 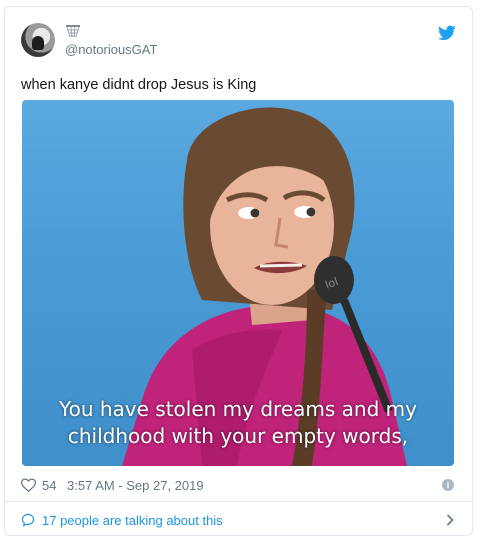 What do you see at coordinates (450, 520) in the screenshot?
I see `chevron-right-icon` at bounding box center [450, 520].